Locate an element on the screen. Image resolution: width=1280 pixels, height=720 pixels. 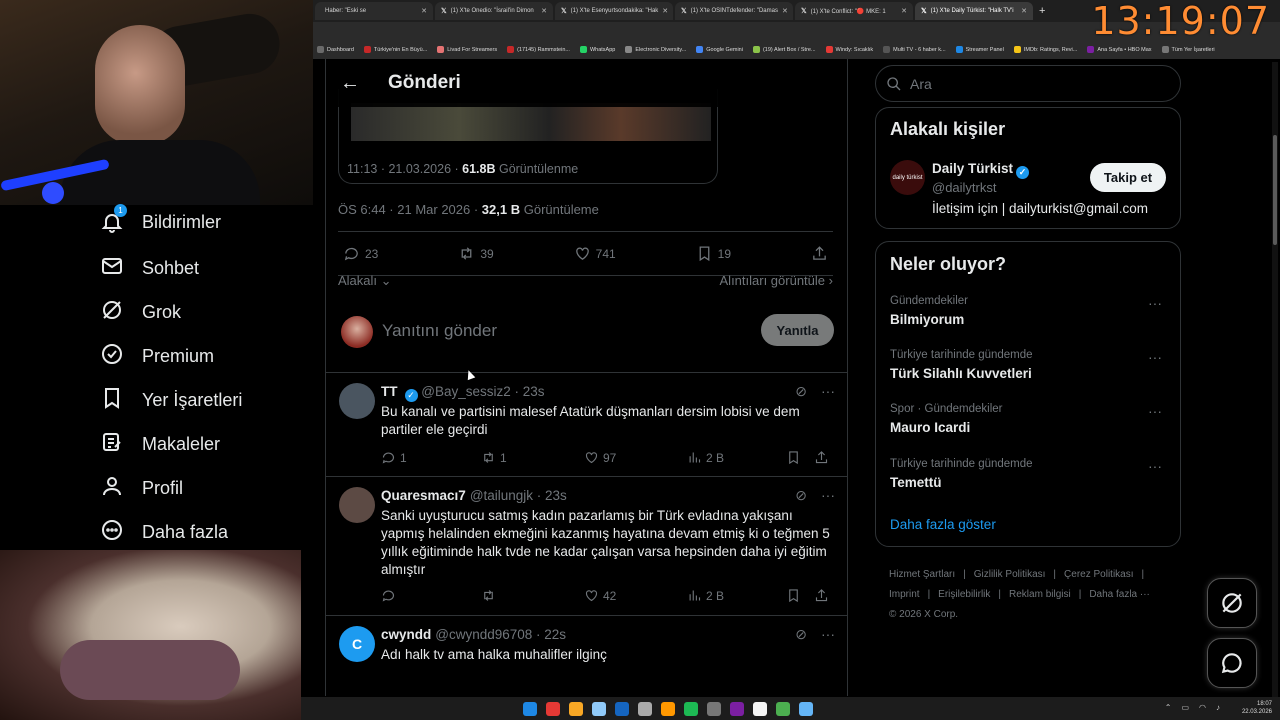
sidebar-item-articles: Makaleler is located at coordinates (160, 444).